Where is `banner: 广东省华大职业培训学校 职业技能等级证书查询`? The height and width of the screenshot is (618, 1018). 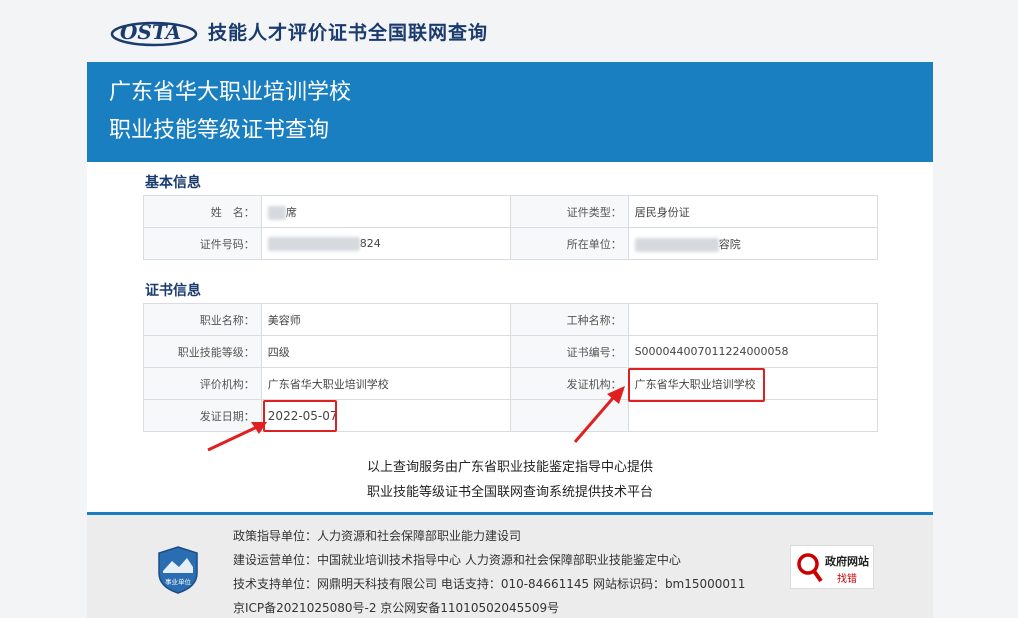
banner: 广东省华大职业培训学校 职业技能等级证书查询 is located at coordinates (510, 112).